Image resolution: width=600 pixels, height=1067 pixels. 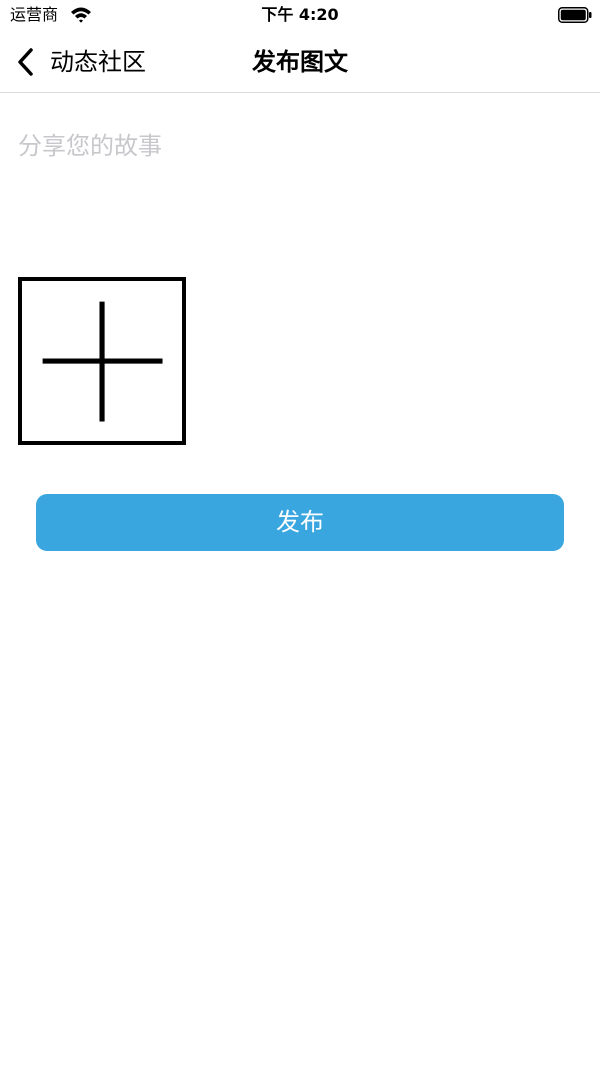 I want to click on story-text-input, so click(x=300, y=184).